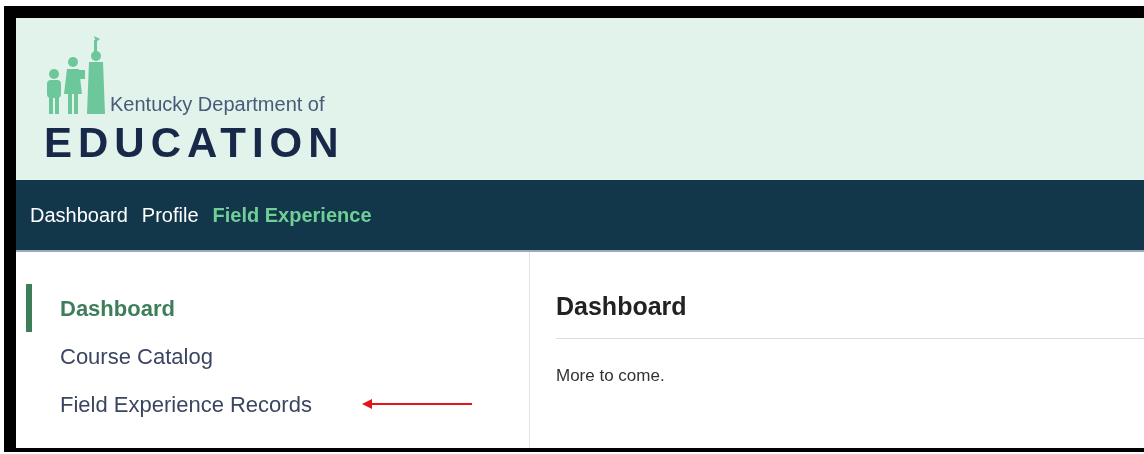  Describe the element at coordinates (170, 215) in the screenshot. I see `nav-link: Profile` at that location.